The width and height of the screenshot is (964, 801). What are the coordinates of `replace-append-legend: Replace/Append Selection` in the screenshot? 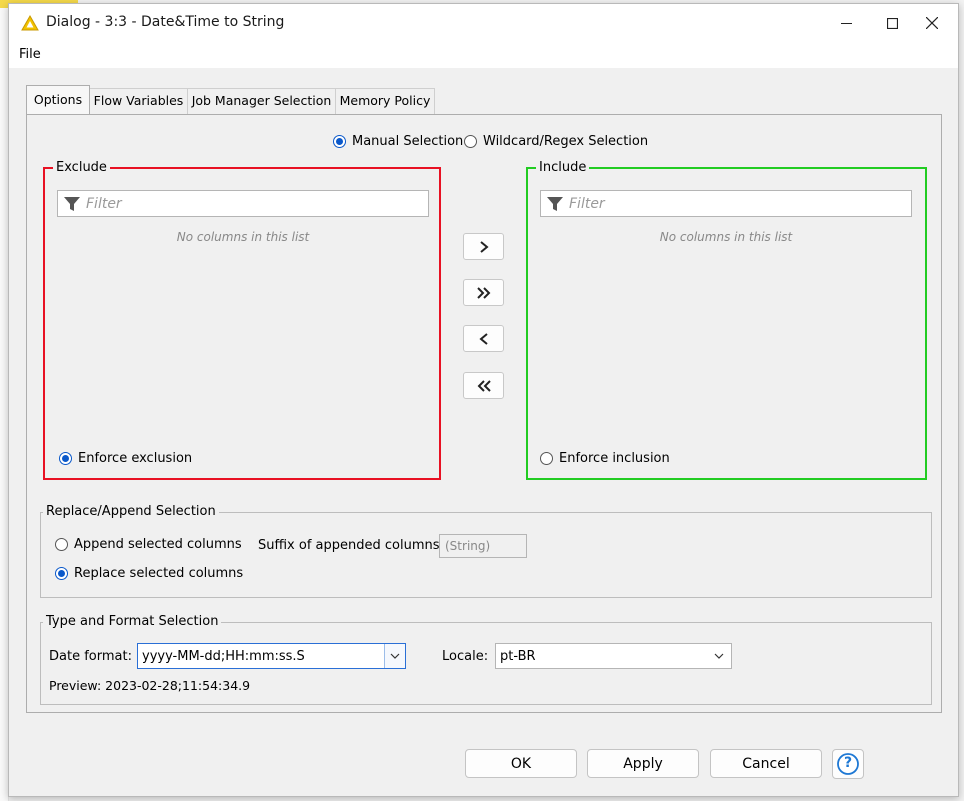 It's located at (131, 511).